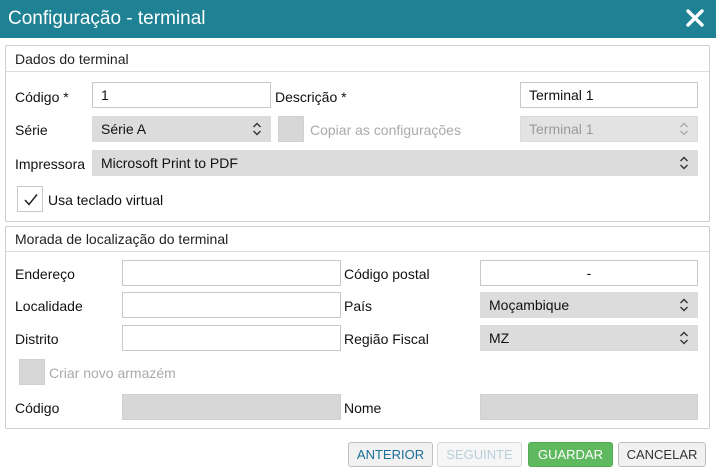  I want to click on regiao-fiscal-select: MZ, so click(589, 338).